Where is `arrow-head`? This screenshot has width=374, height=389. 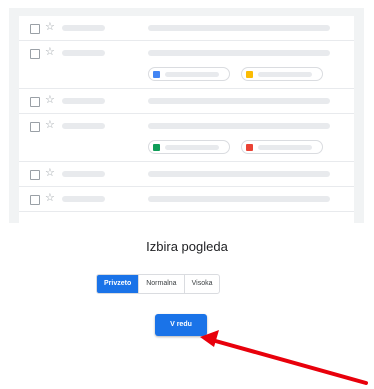
arrow-head is located at coordinates (209, 338).